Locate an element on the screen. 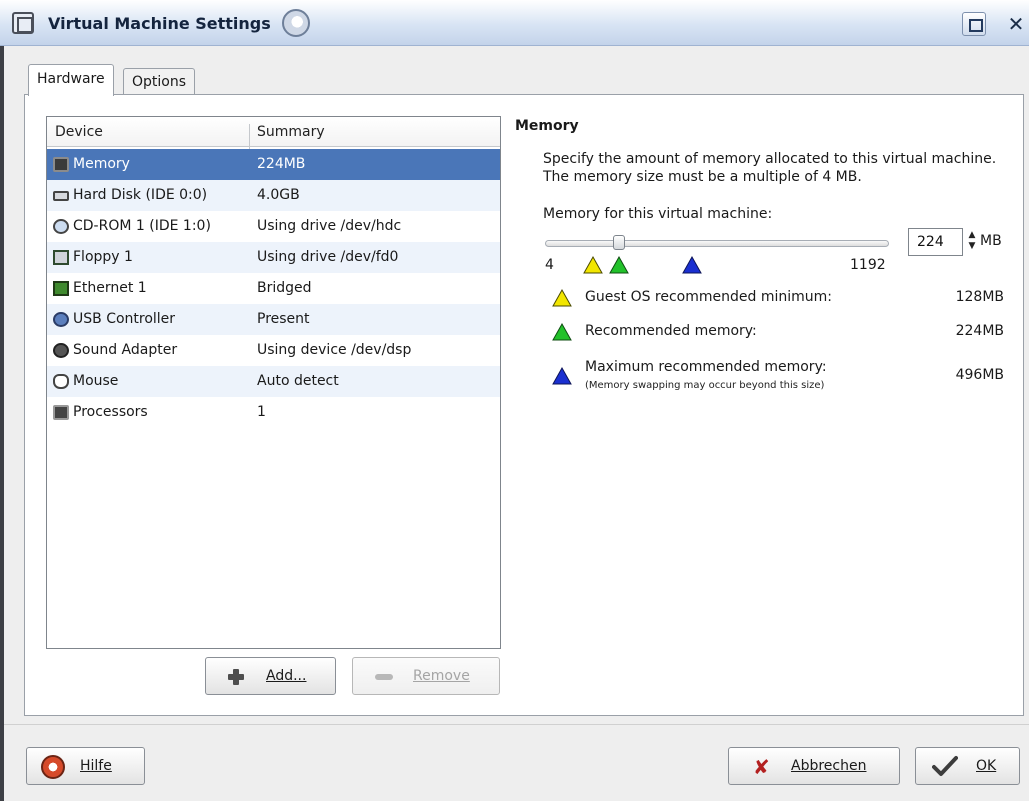 The height and width of the screenshot is (801, 1029). ok-button: OK is located at coordinates (967, 766).